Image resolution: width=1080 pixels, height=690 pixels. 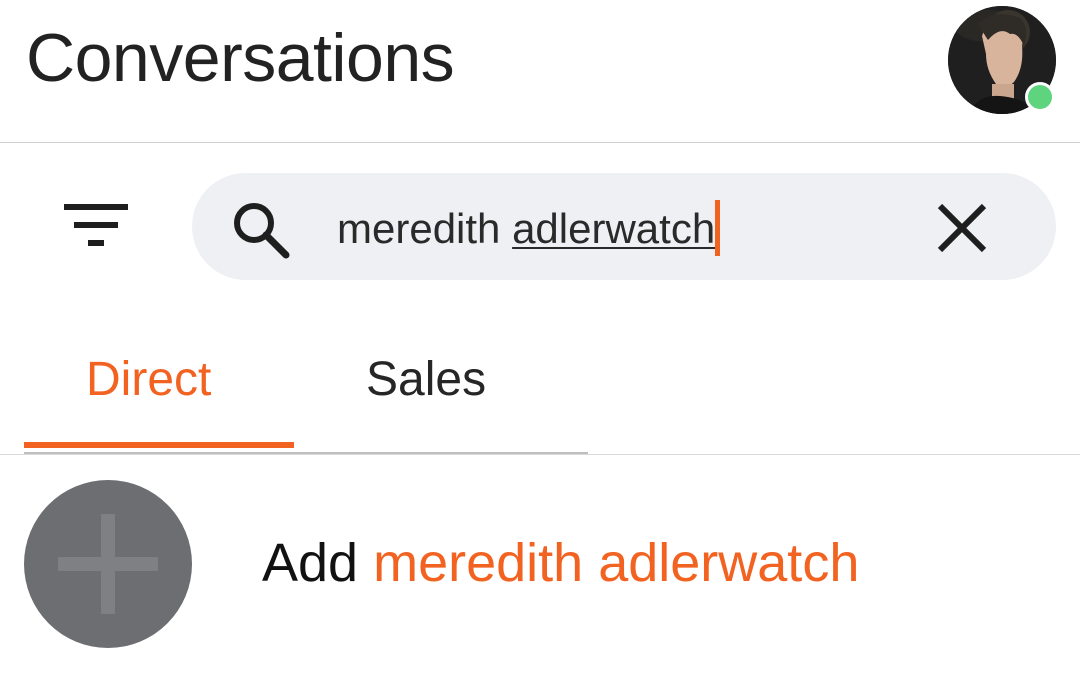 What do you see at coordinates (148, 380) in the screenshot?
I see `tab-direct: Direct` at bounding box center [148, 380].